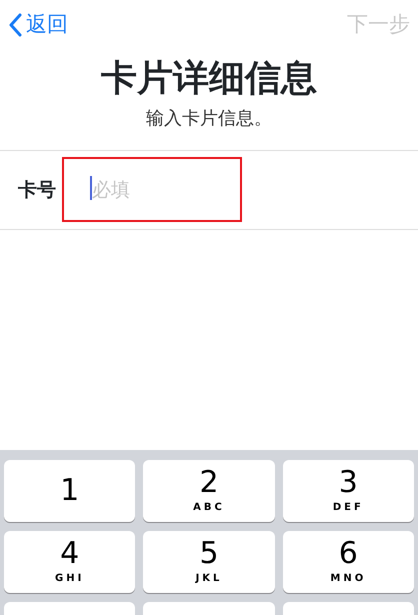  What do you see at coordinates (38, 25) in the screenshot?
I see `back-button: 返回` at bounding box center [38, 25].